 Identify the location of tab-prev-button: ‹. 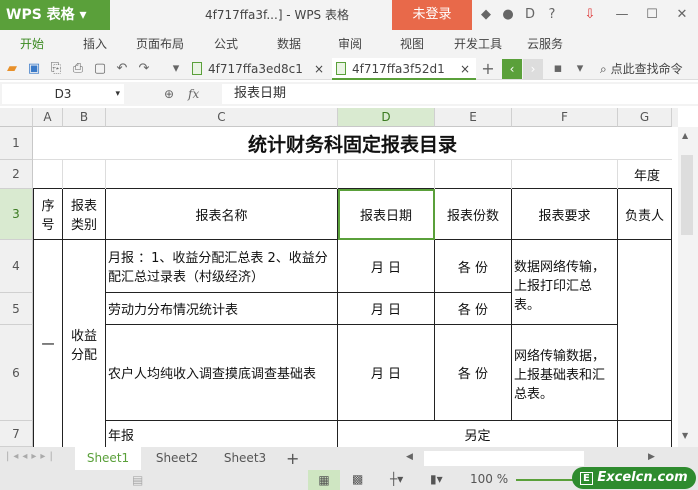
(512, 69).